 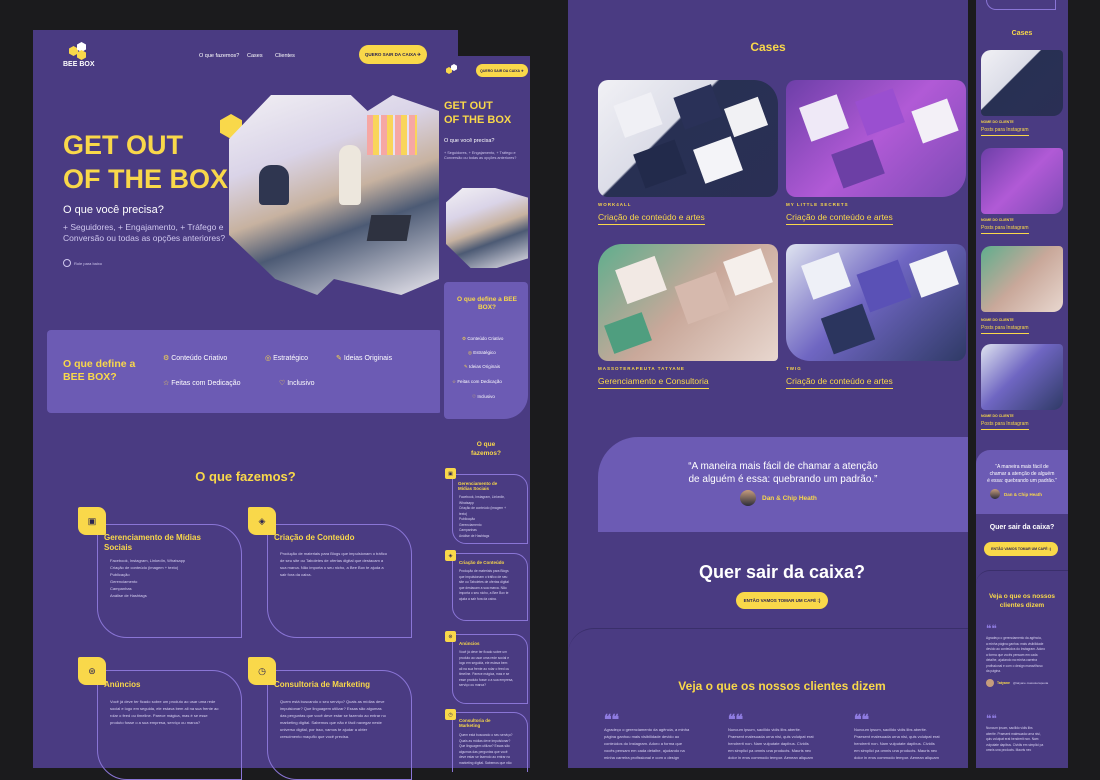 I want to click on heart-icon: ♡, so click(x=282, y=383).